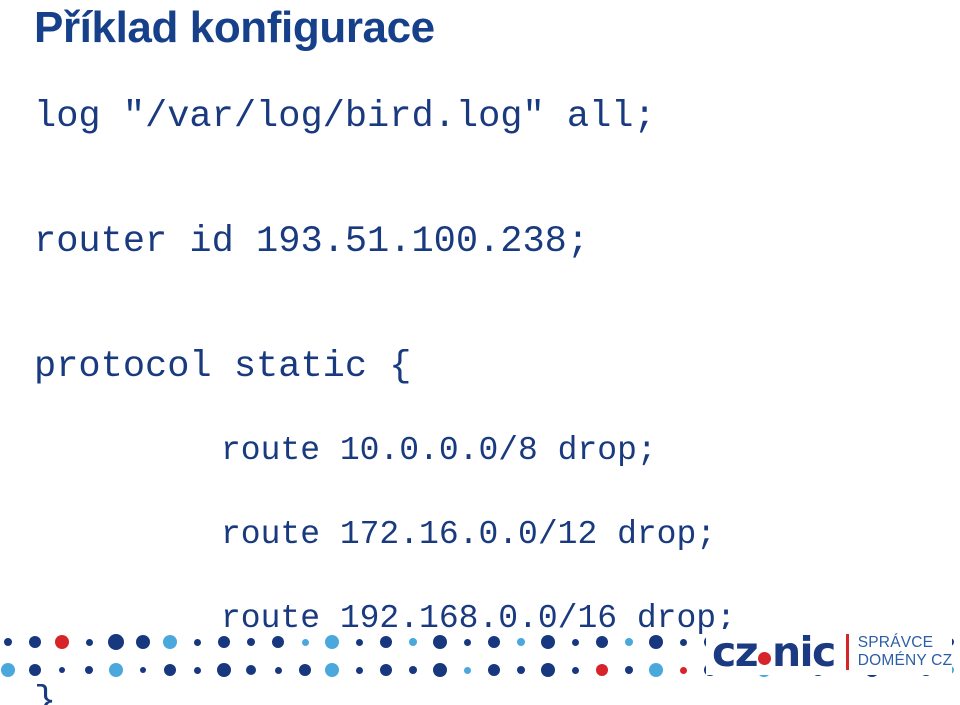 The width and height of the screenshot is (960, 705). Describe the element at coordinates (764, 658) in the screenshot. I see `logo-red-dot-icon` at that location.